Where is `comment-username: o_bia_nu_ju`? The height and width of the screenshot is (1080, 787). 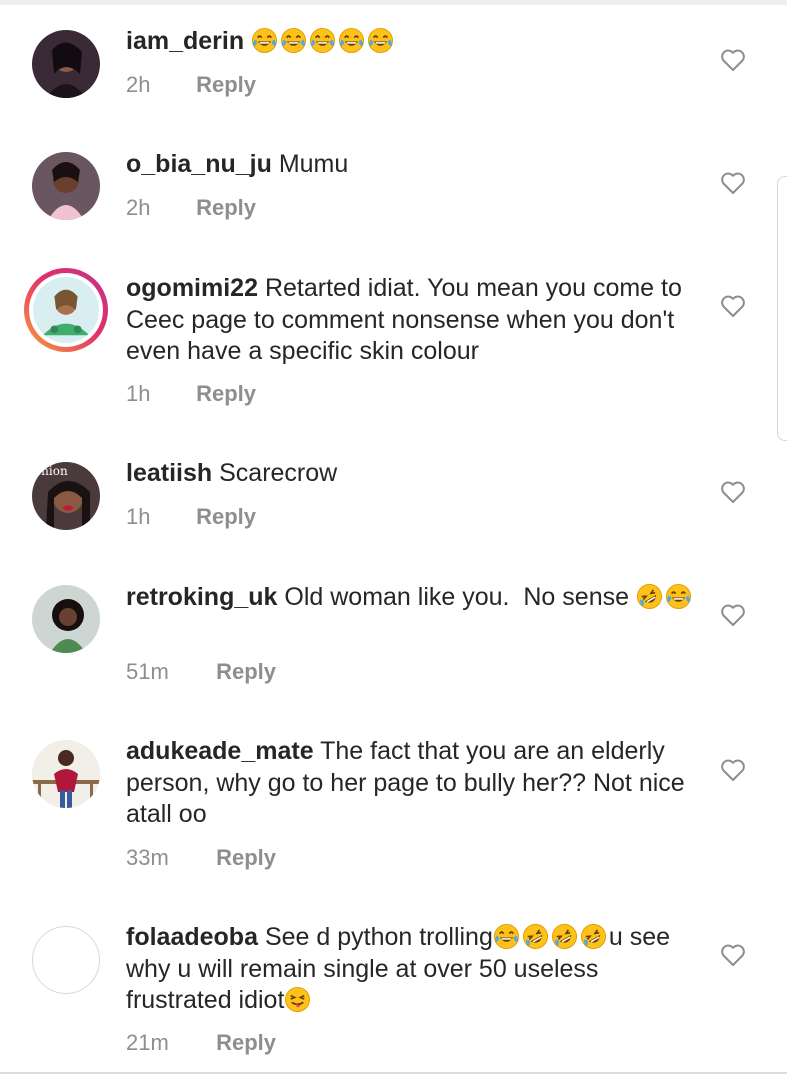 comment-username: o_bia_nu_ju is located at coordinates (199, 164).